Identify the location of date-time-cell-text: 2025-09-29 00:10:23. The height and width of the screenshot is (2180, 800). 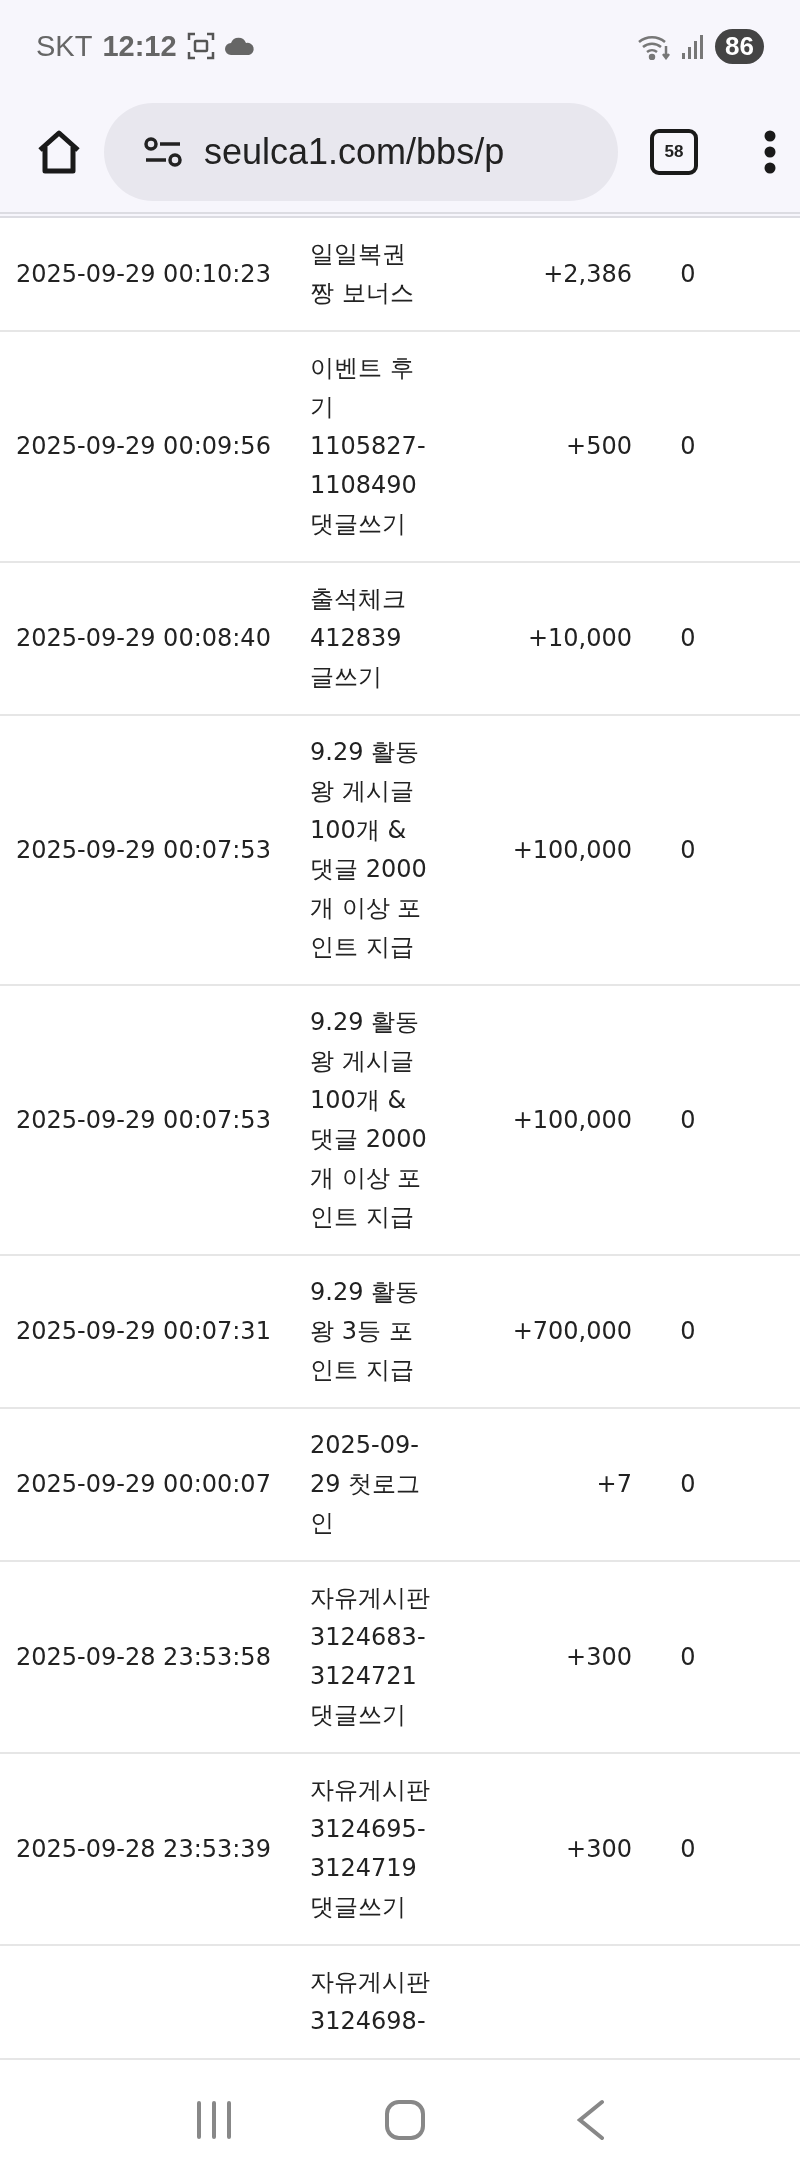
(144, 274).